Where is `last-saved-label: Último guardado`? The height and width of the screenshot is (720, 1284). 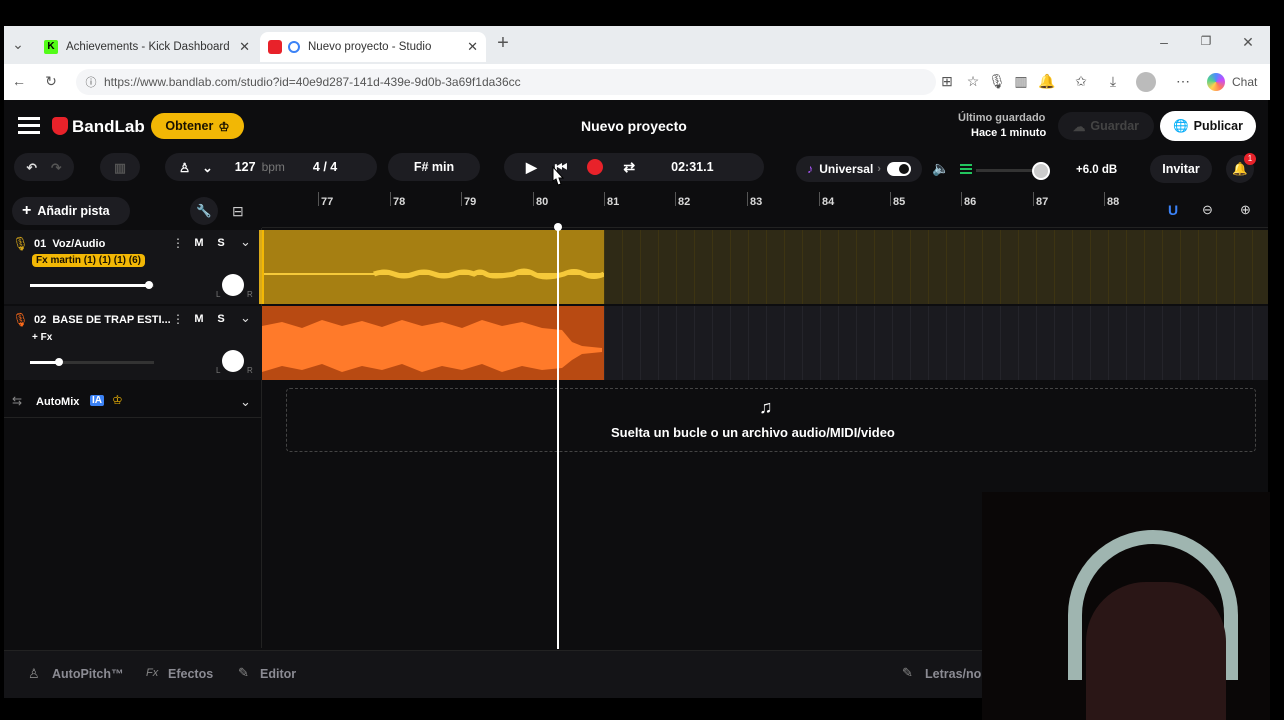 last-saved-label: Último guardado is located at coordinates (1002, 118).